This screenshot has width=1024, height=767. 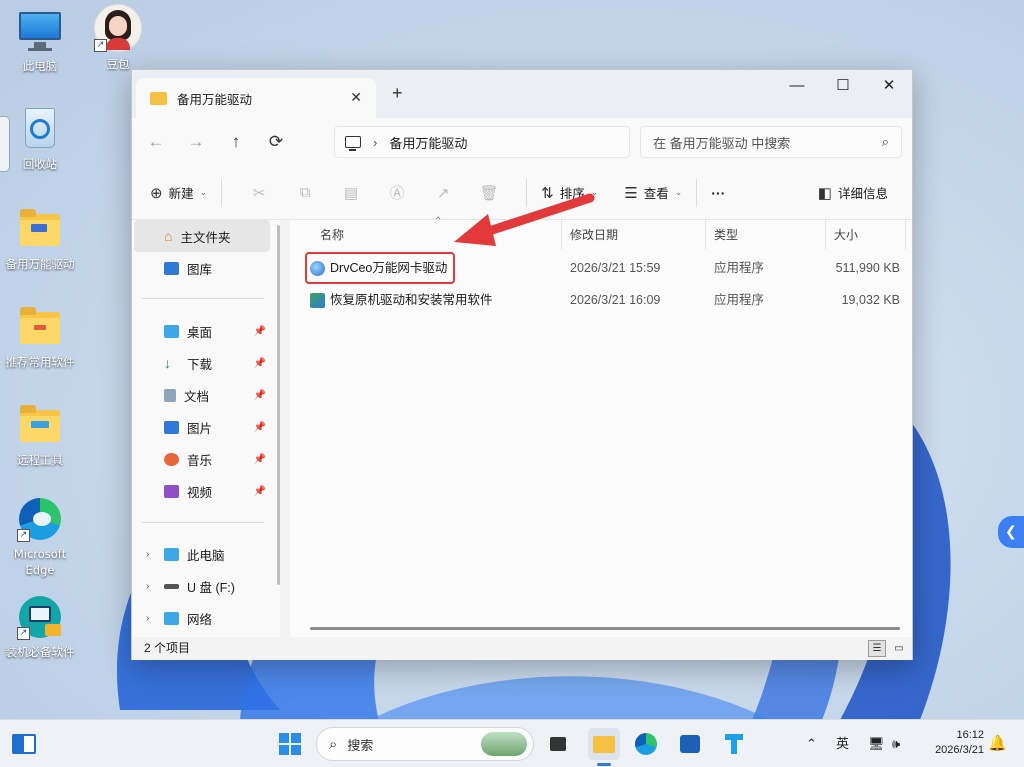 I want to click on column-header-modified: 修改日期, so click(x=634, y=235).